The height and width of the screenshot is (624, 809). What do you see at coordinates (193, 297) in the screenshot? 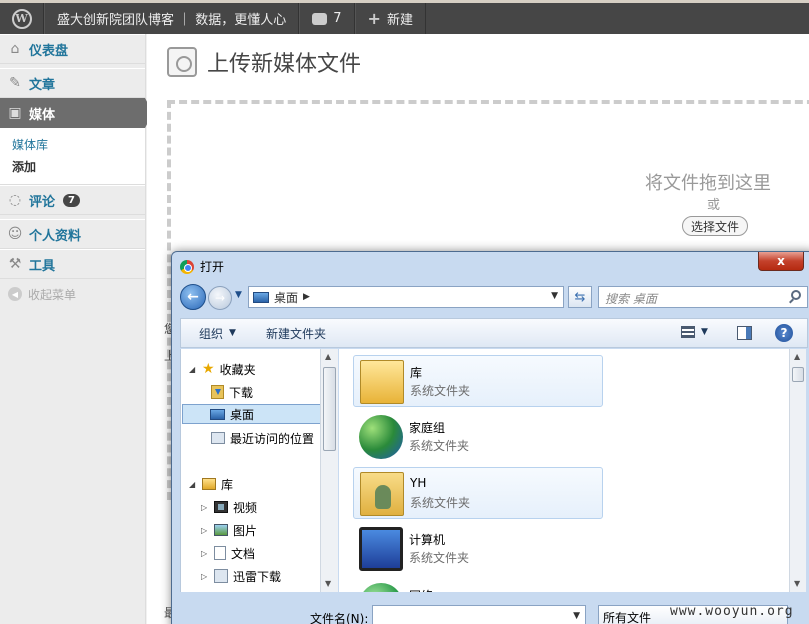
I see `back-button: ←` at bounding box center [193, 297].